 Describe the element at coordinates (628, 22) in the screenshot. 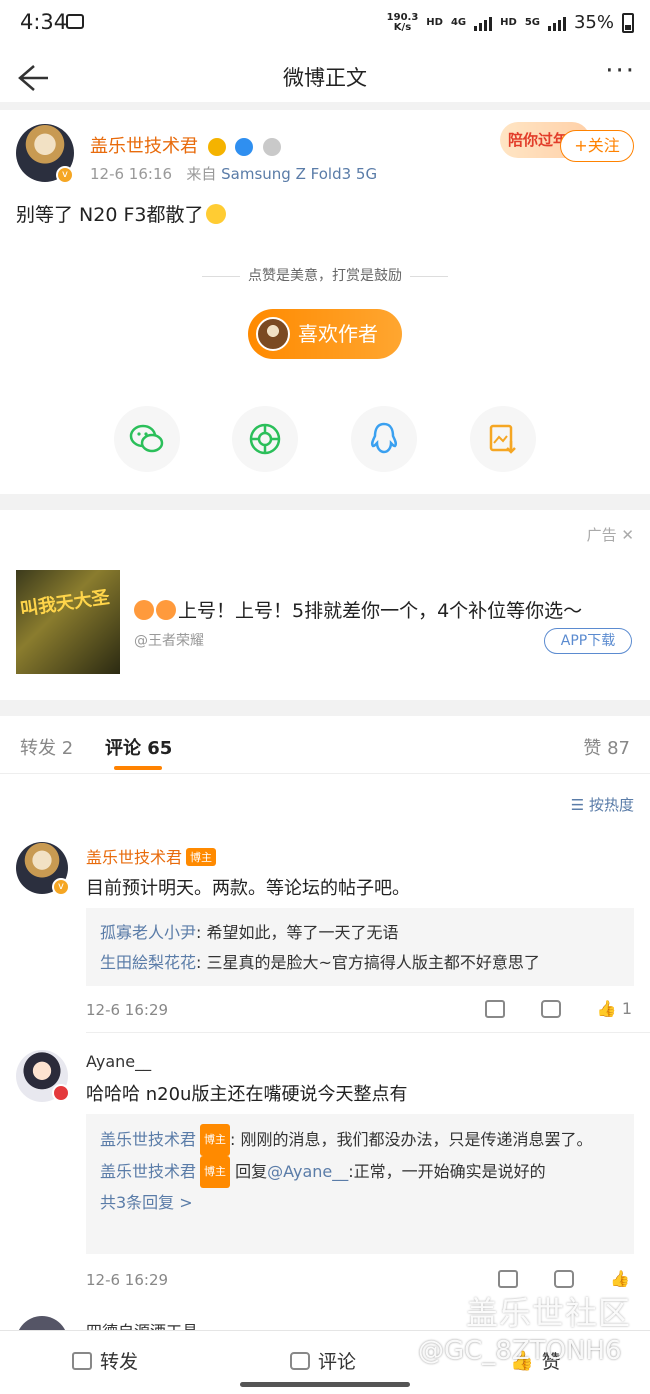

I see `battery-icon` at that location.